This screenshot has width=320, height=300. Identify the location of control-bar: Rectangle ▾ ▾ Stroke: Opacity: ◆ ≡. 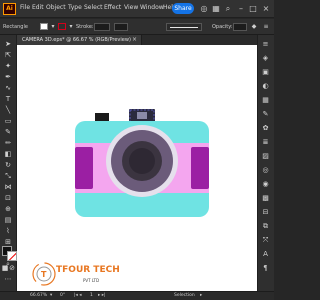
(137, 27).